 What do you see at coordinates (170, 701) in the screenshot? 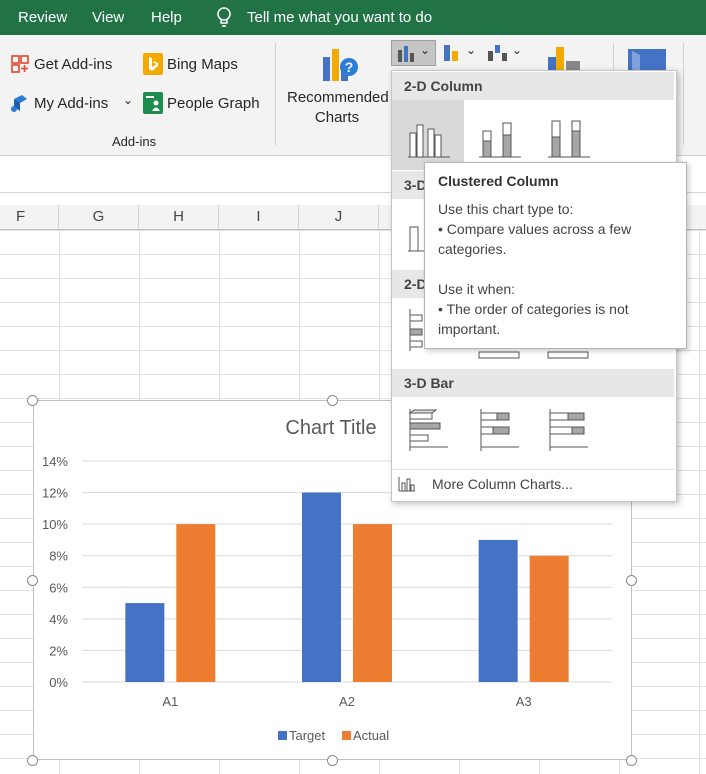
I see `x-tick-label: A1` at bounding box center [170, 701].